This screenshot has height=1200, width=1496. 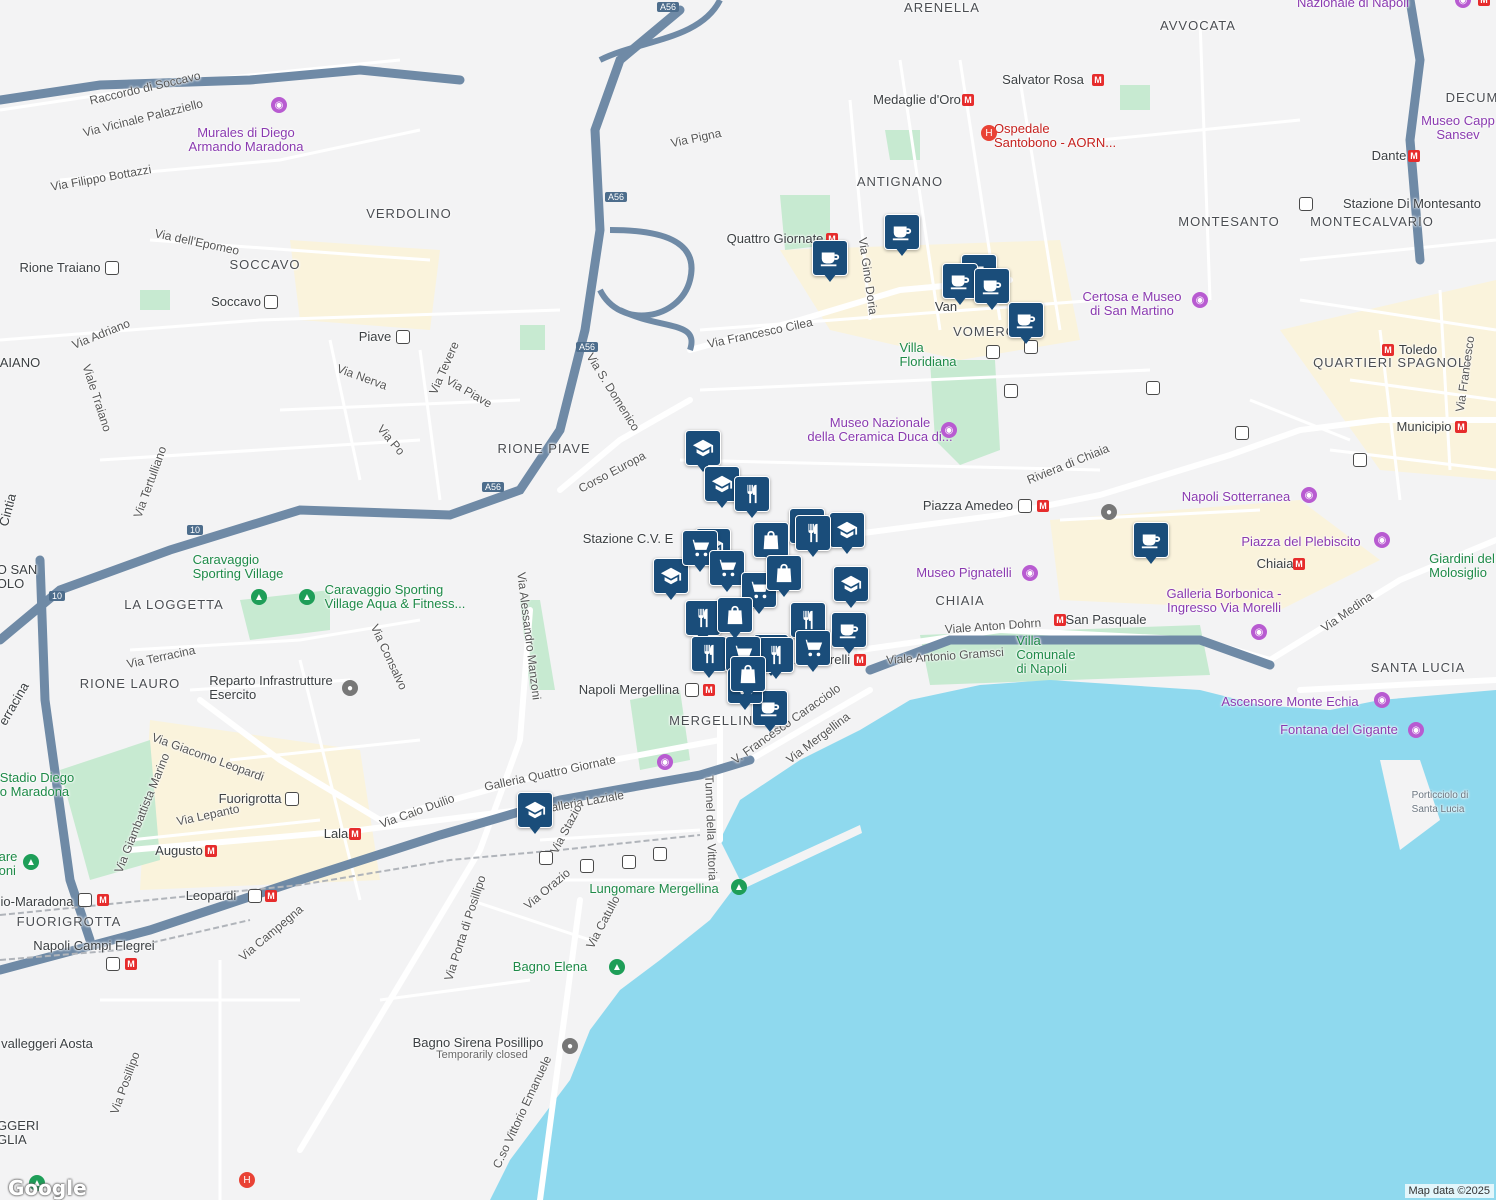 What do you see at coordinates (1106, 619) in the screenshot?
I see `san-pasquale-label: San Pasquale` at bounding box center [1106, 619].